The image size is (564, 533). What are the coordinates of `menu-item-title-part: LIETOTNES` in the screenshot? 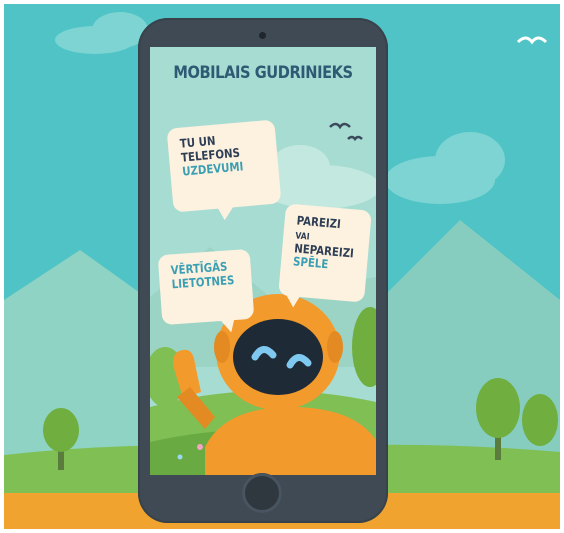 It's located at (203, 282).